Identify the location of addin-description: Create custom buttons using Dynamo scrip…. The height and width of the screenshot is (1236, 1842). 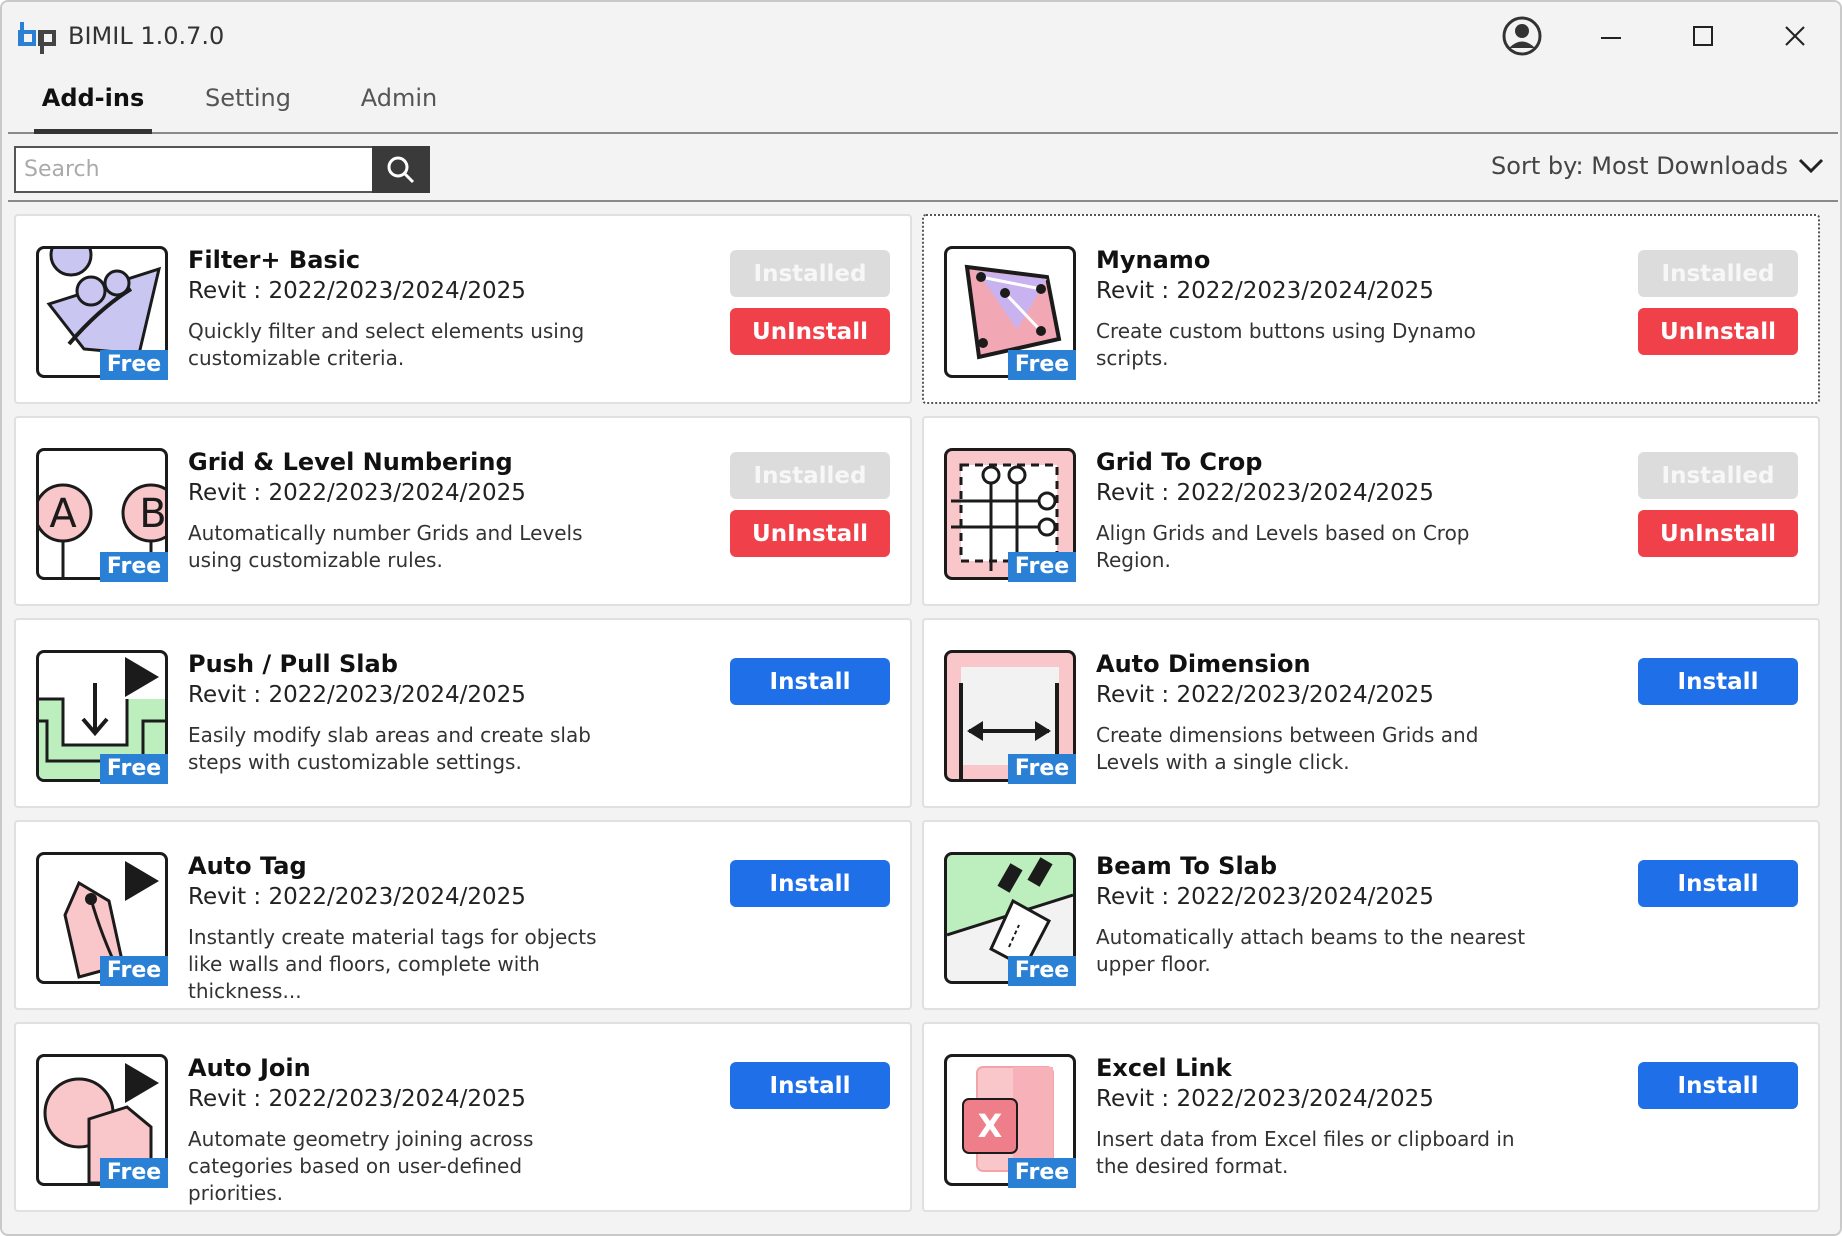
(1286, 344).